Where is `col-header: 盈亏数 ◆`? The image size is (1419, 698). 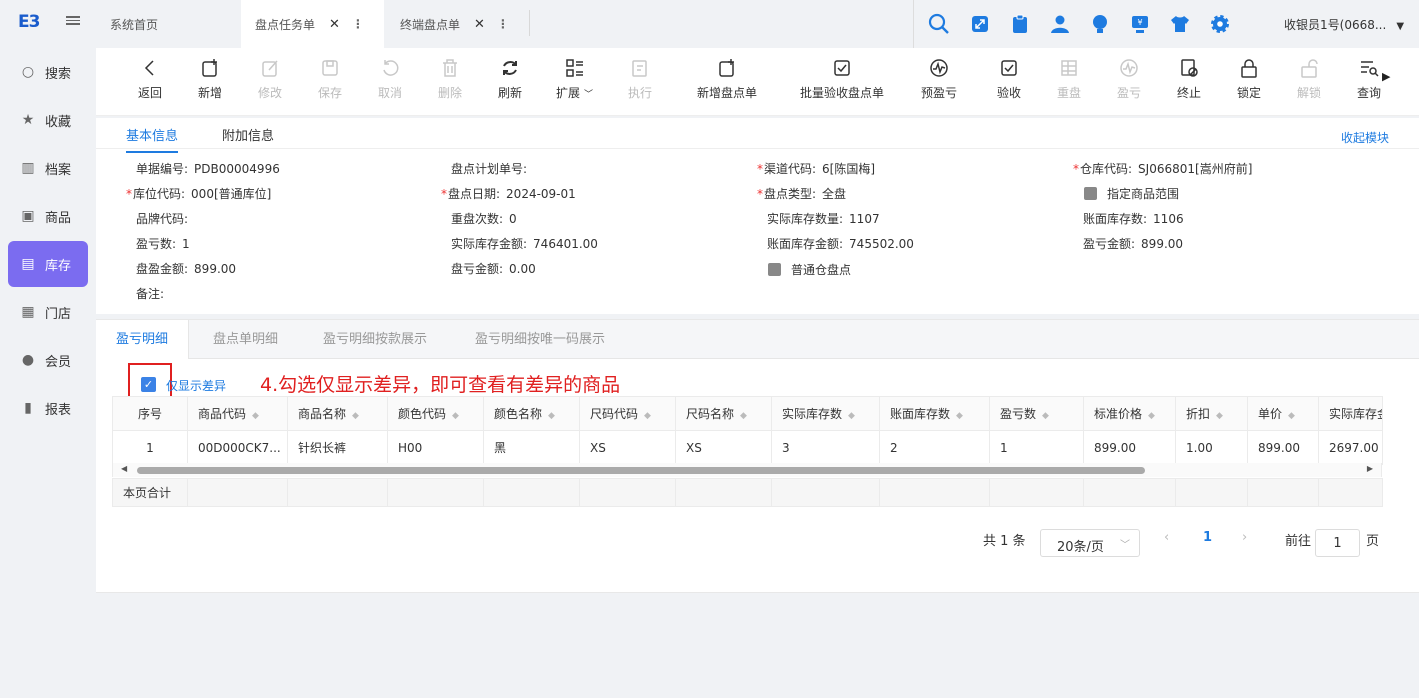
col-header: 盈亏数 ◆ is located at coordinates (1036, 413).